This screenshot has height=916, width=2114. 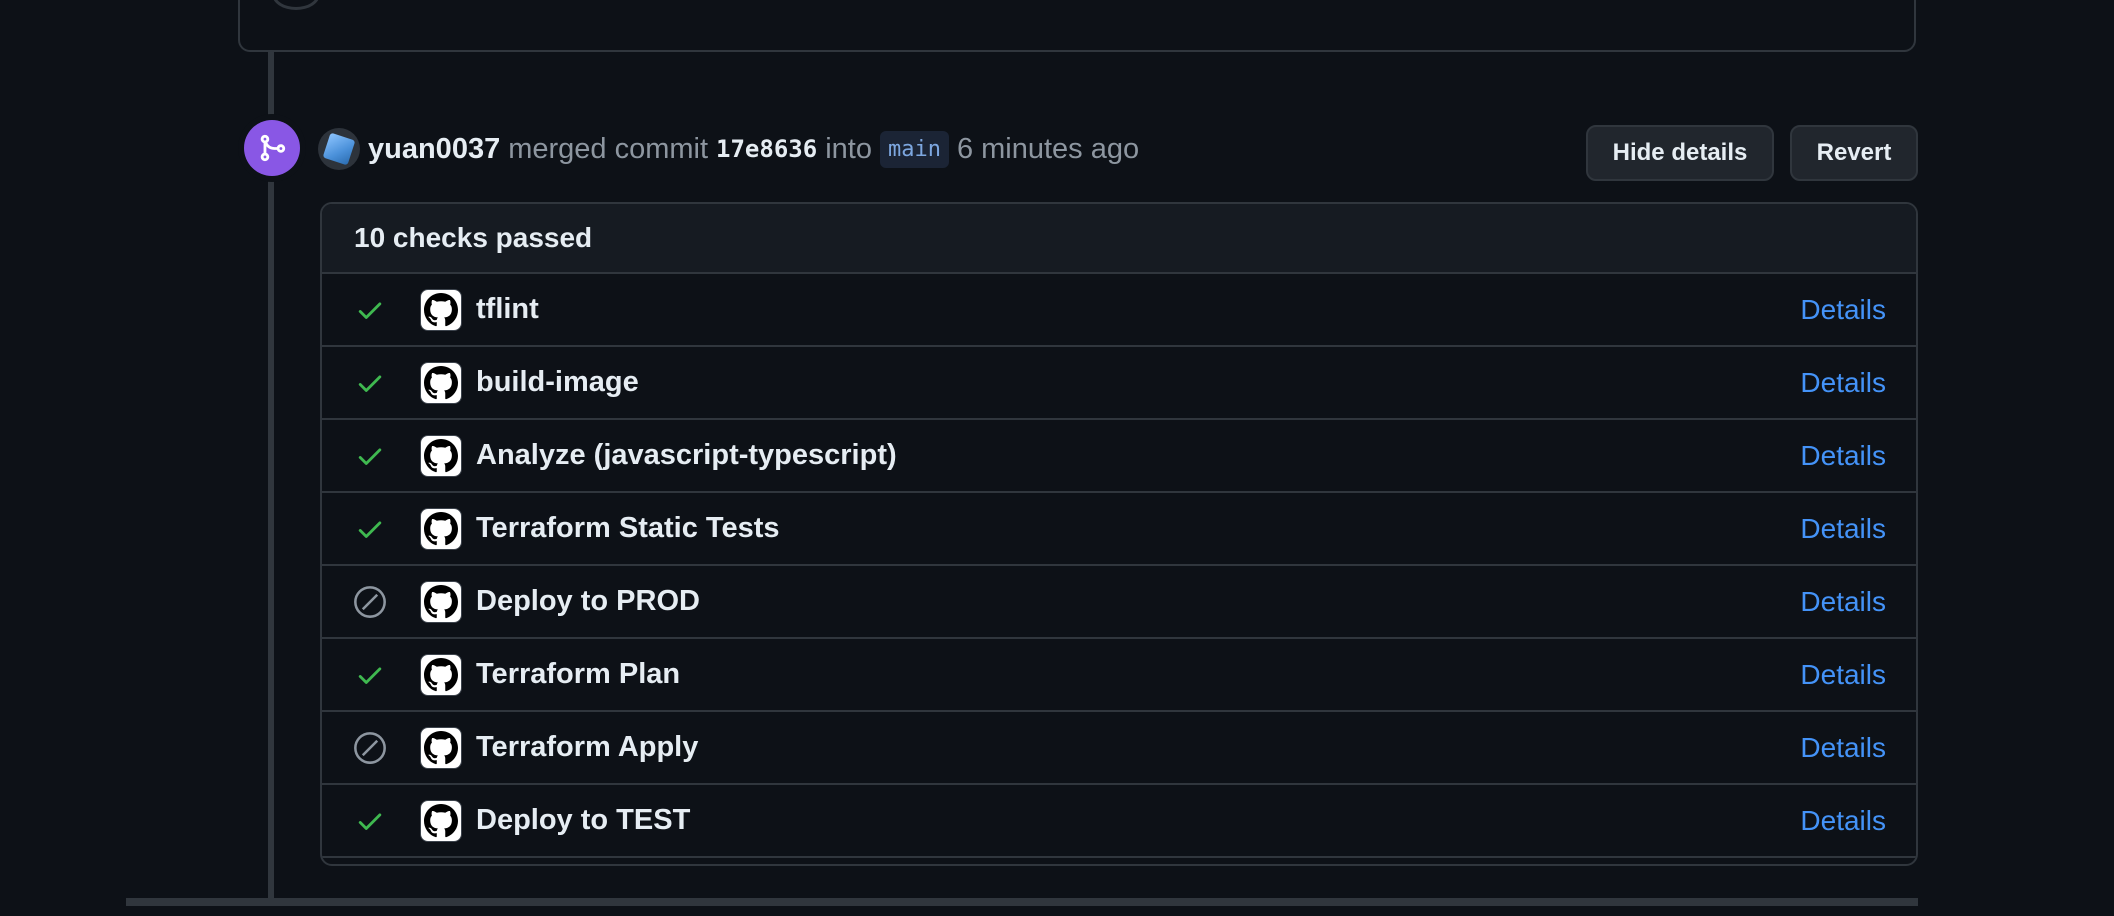 I want to click on check-name: Analyze (javascript-typescript), so click(x=686, y=455).